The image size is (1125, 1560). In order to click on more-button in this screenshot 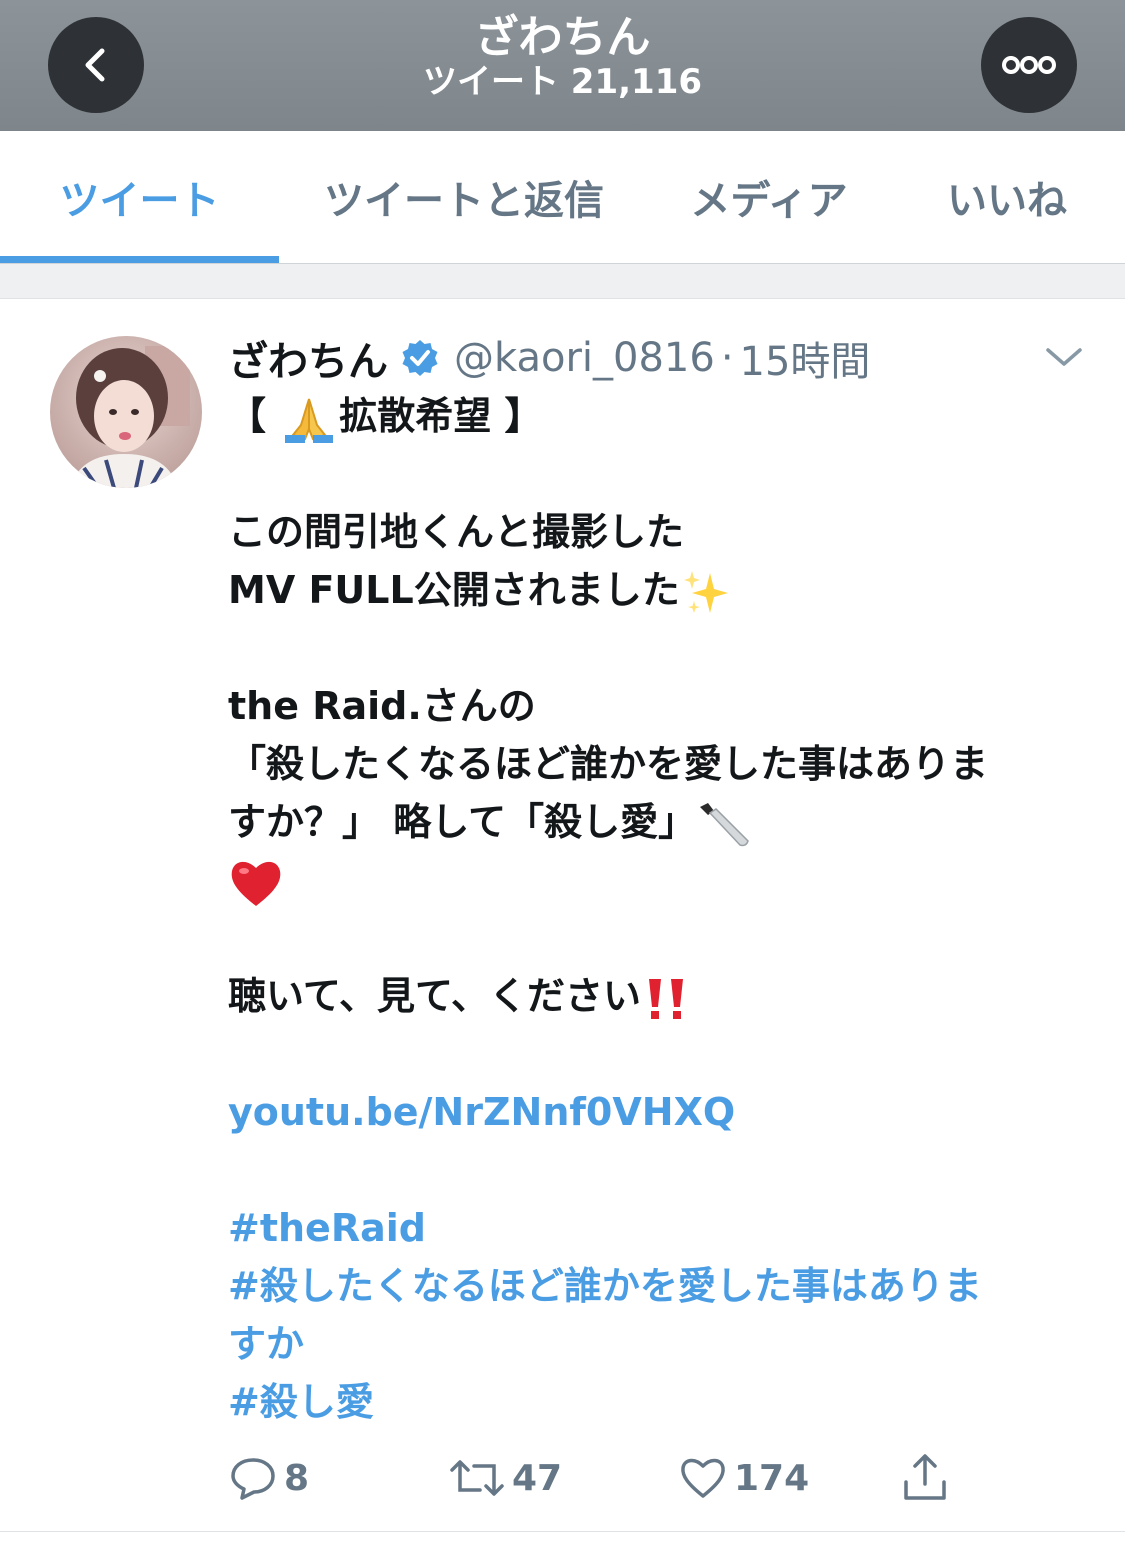, I will do `click(1029, 65)`.